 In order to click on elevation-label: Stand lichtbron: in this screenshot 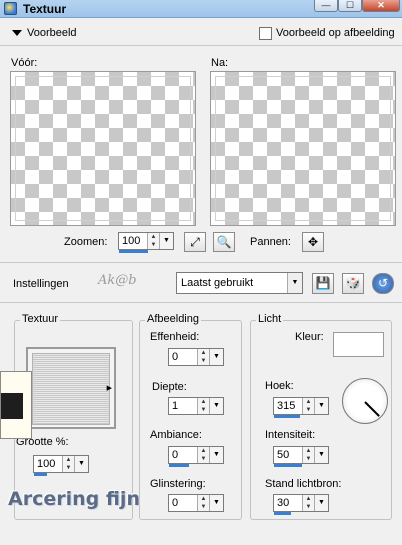, I will do `click(303, 484)`.